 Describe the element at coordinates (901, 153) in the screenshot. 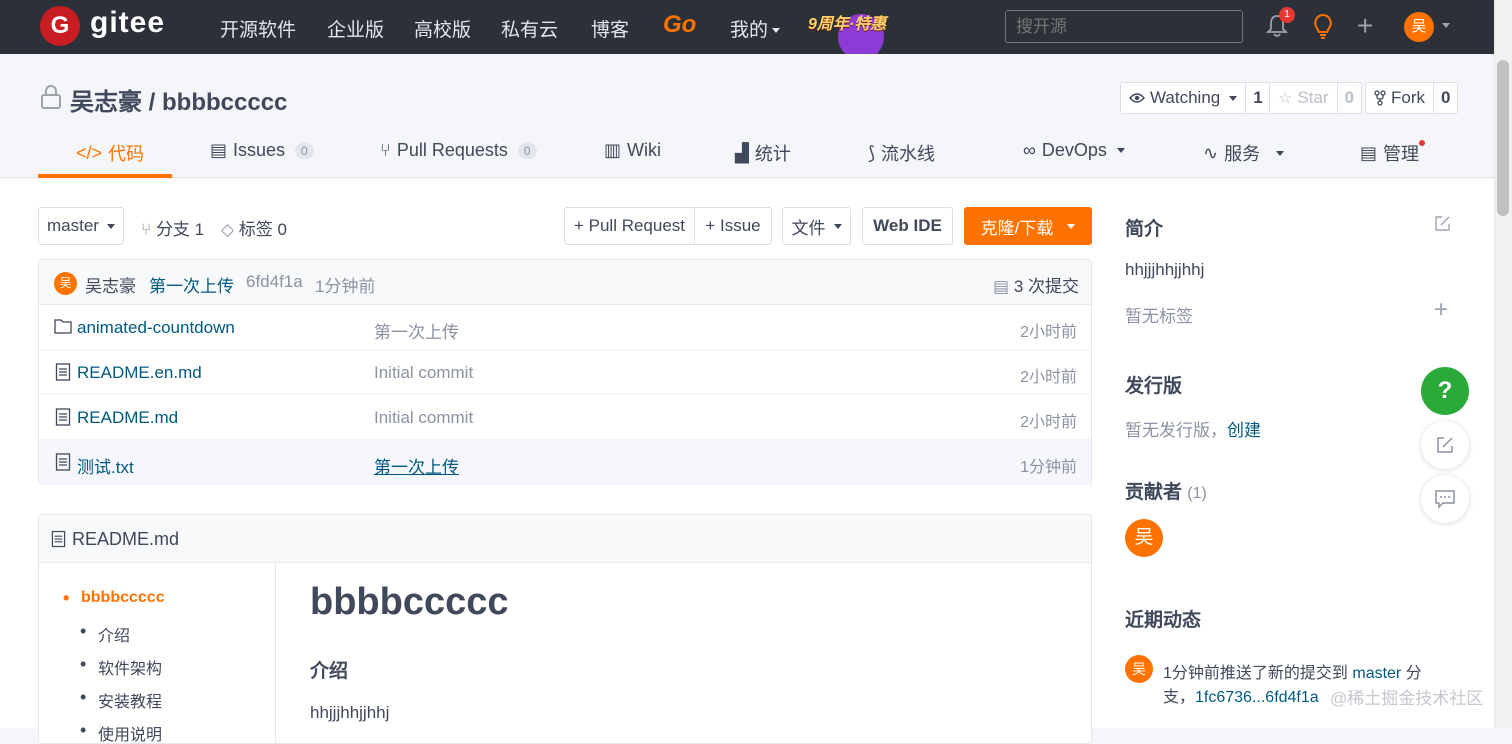

I see `tab-pipeline: ⟆ 流水线` at that location.